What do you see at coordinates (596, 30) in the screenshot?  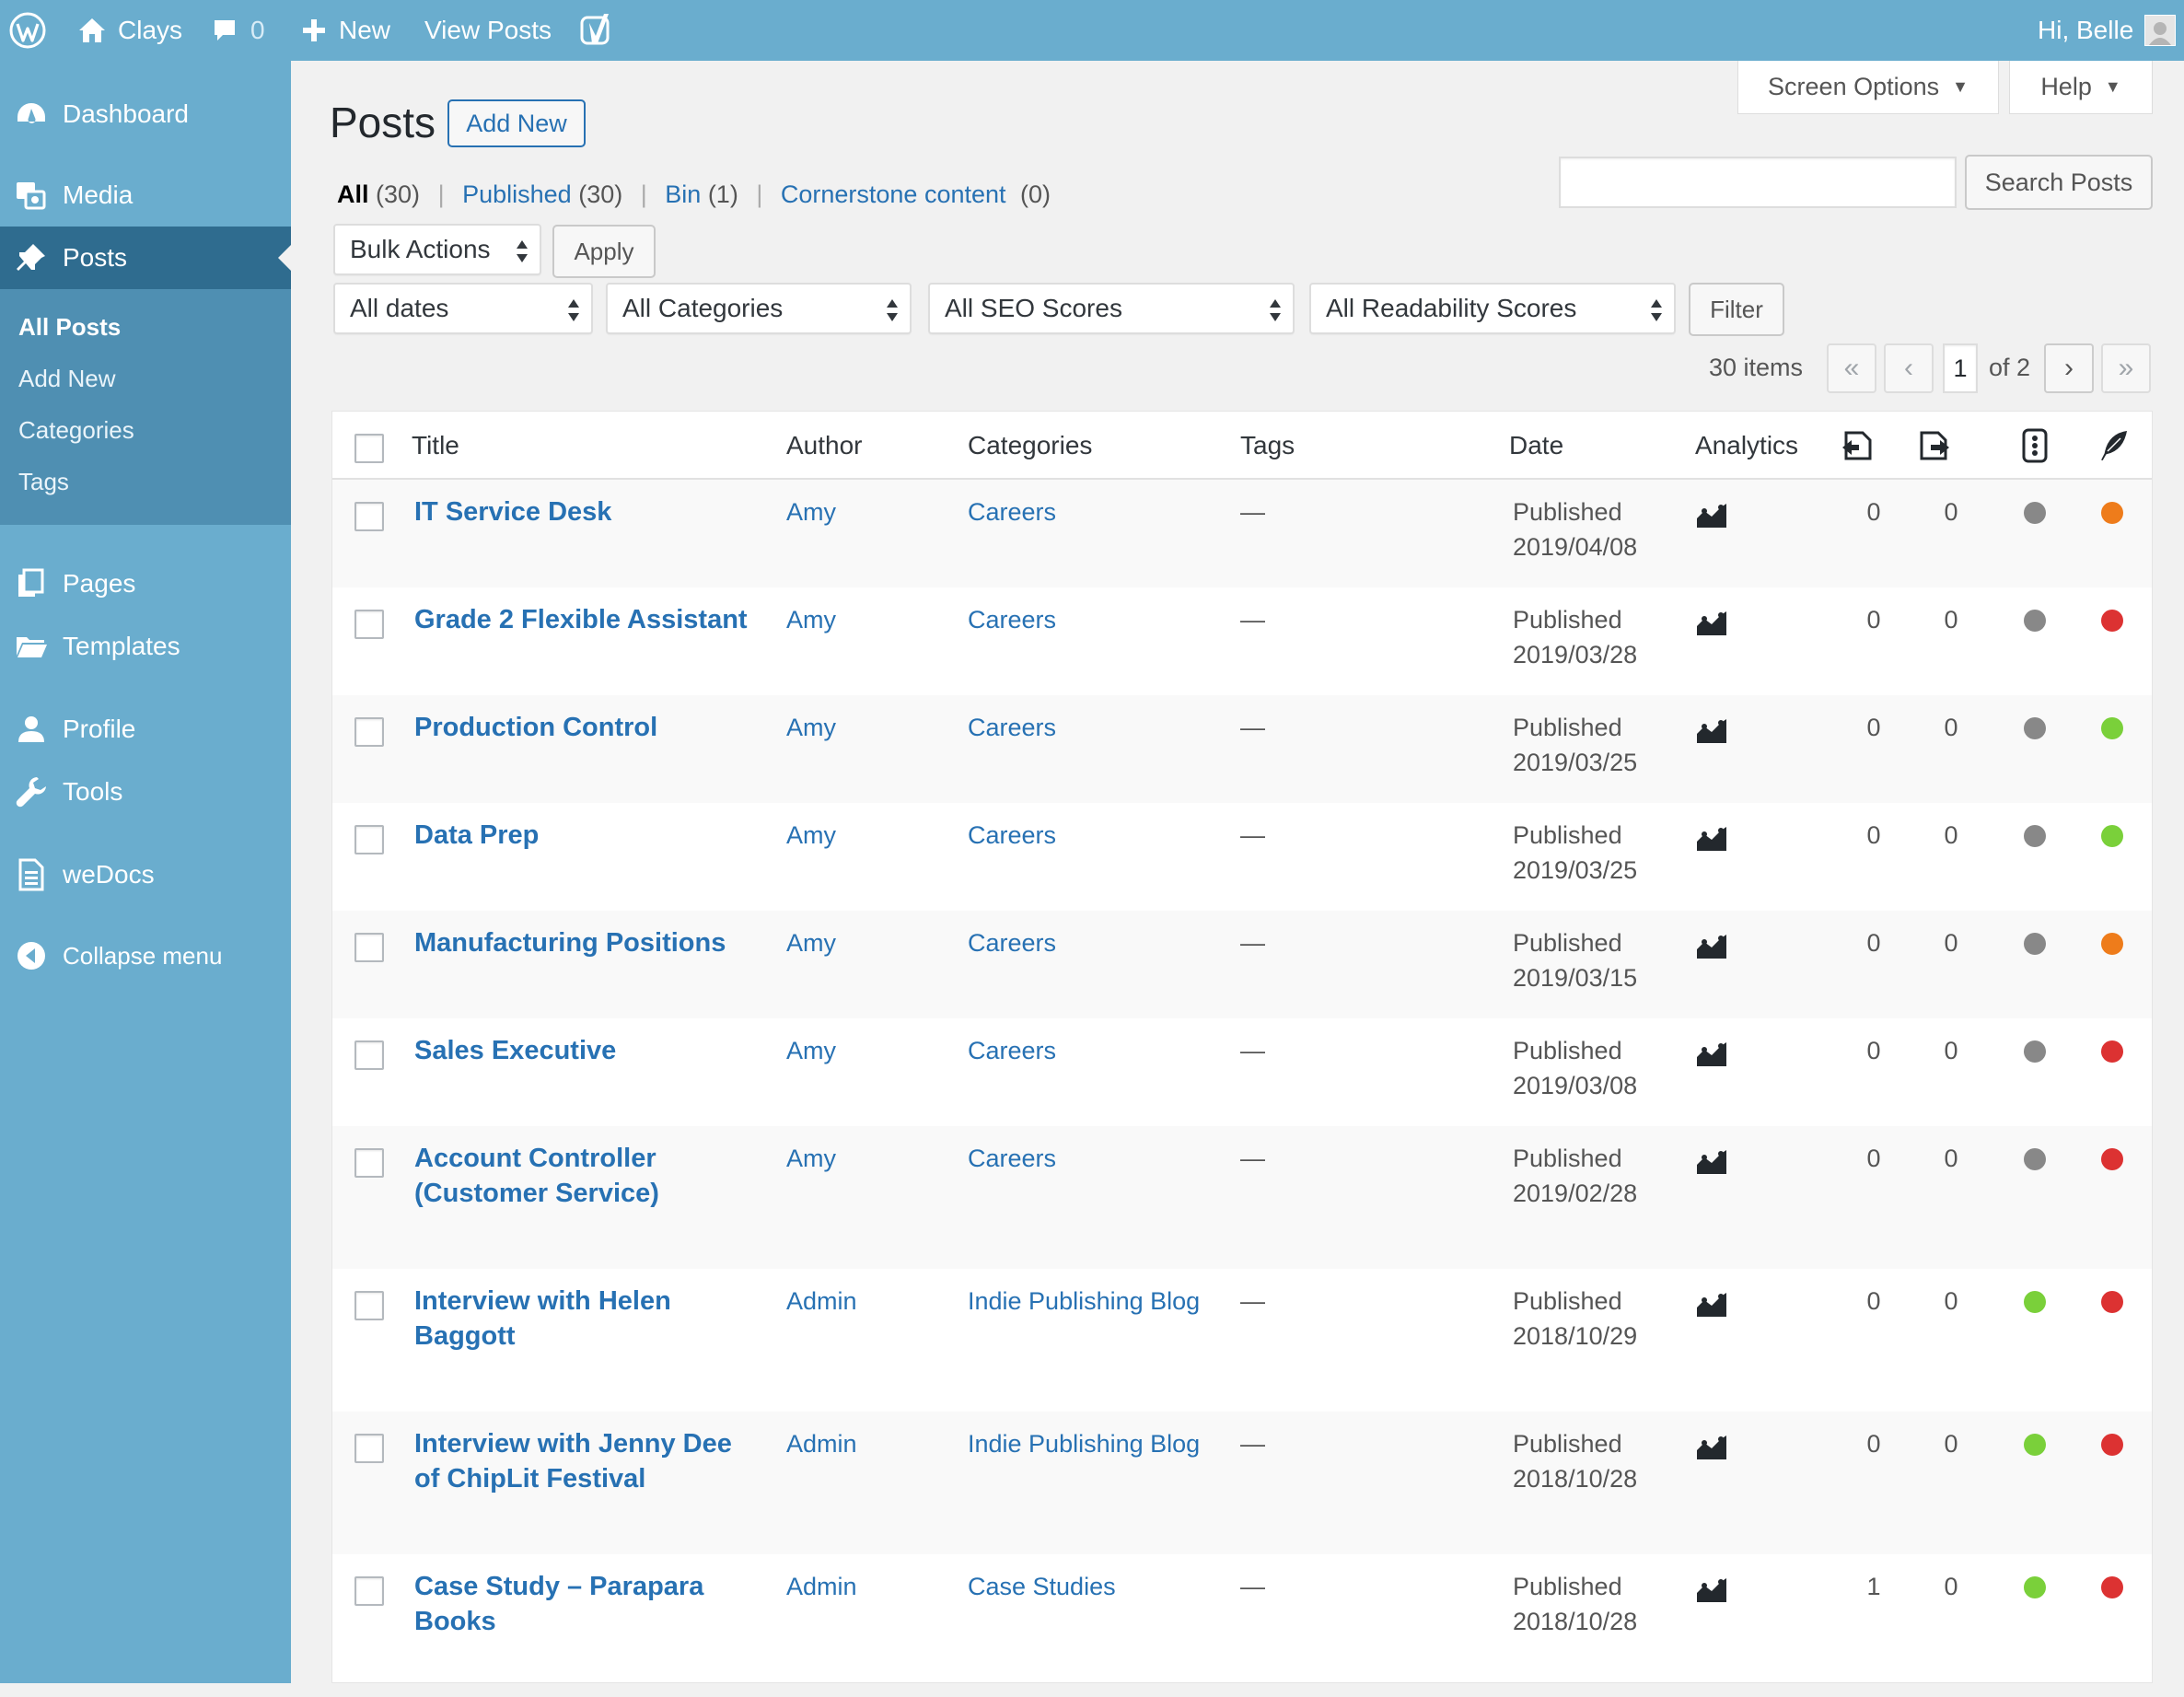 I see `yoast-seo-icon` at bounding box center [596, 30].